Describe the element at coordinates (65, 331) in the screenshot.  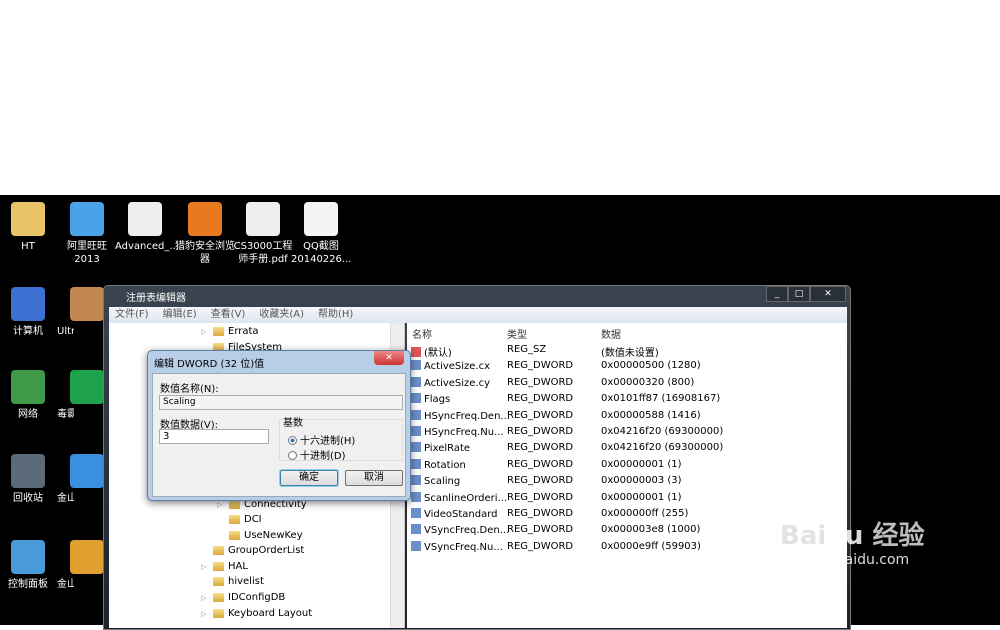
I see `desktop-icon-label: UltraISO` at that location.